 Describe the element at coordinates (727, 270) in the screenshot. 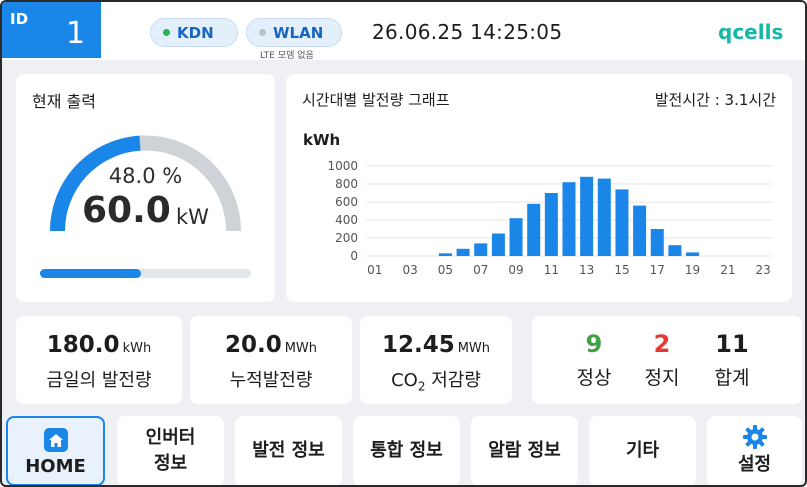

I see `chart-x-tick-label: 21` at that location.